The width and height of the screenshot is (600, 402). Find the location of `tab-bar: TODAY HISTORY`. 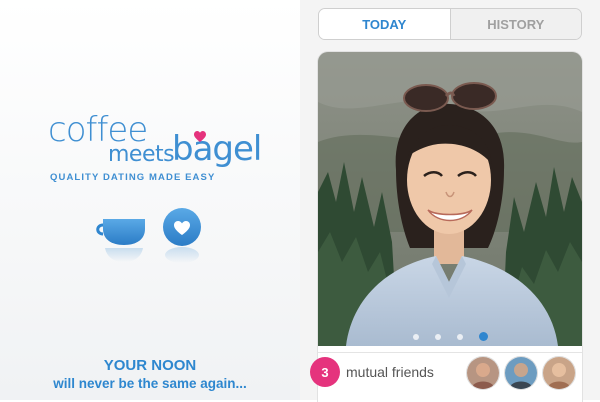

tab-bar: TODAY HISTORY is located at coordinates (450, 24).